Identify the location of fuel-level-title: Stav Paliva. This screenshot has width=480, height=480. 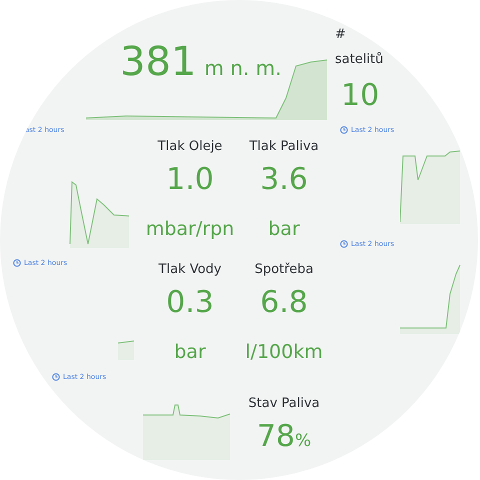
(284, 404).